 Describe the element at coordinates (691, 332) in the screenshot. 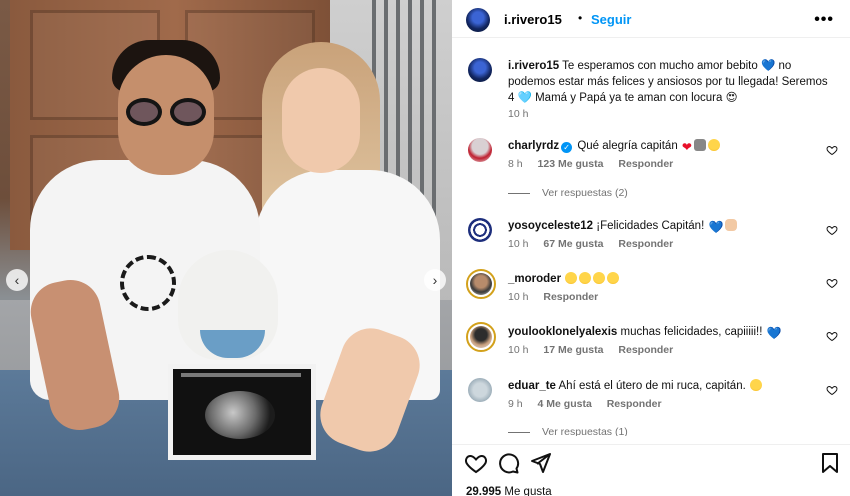

I see `comment-text: muchas felicidades, capiiiii!!` at that location.